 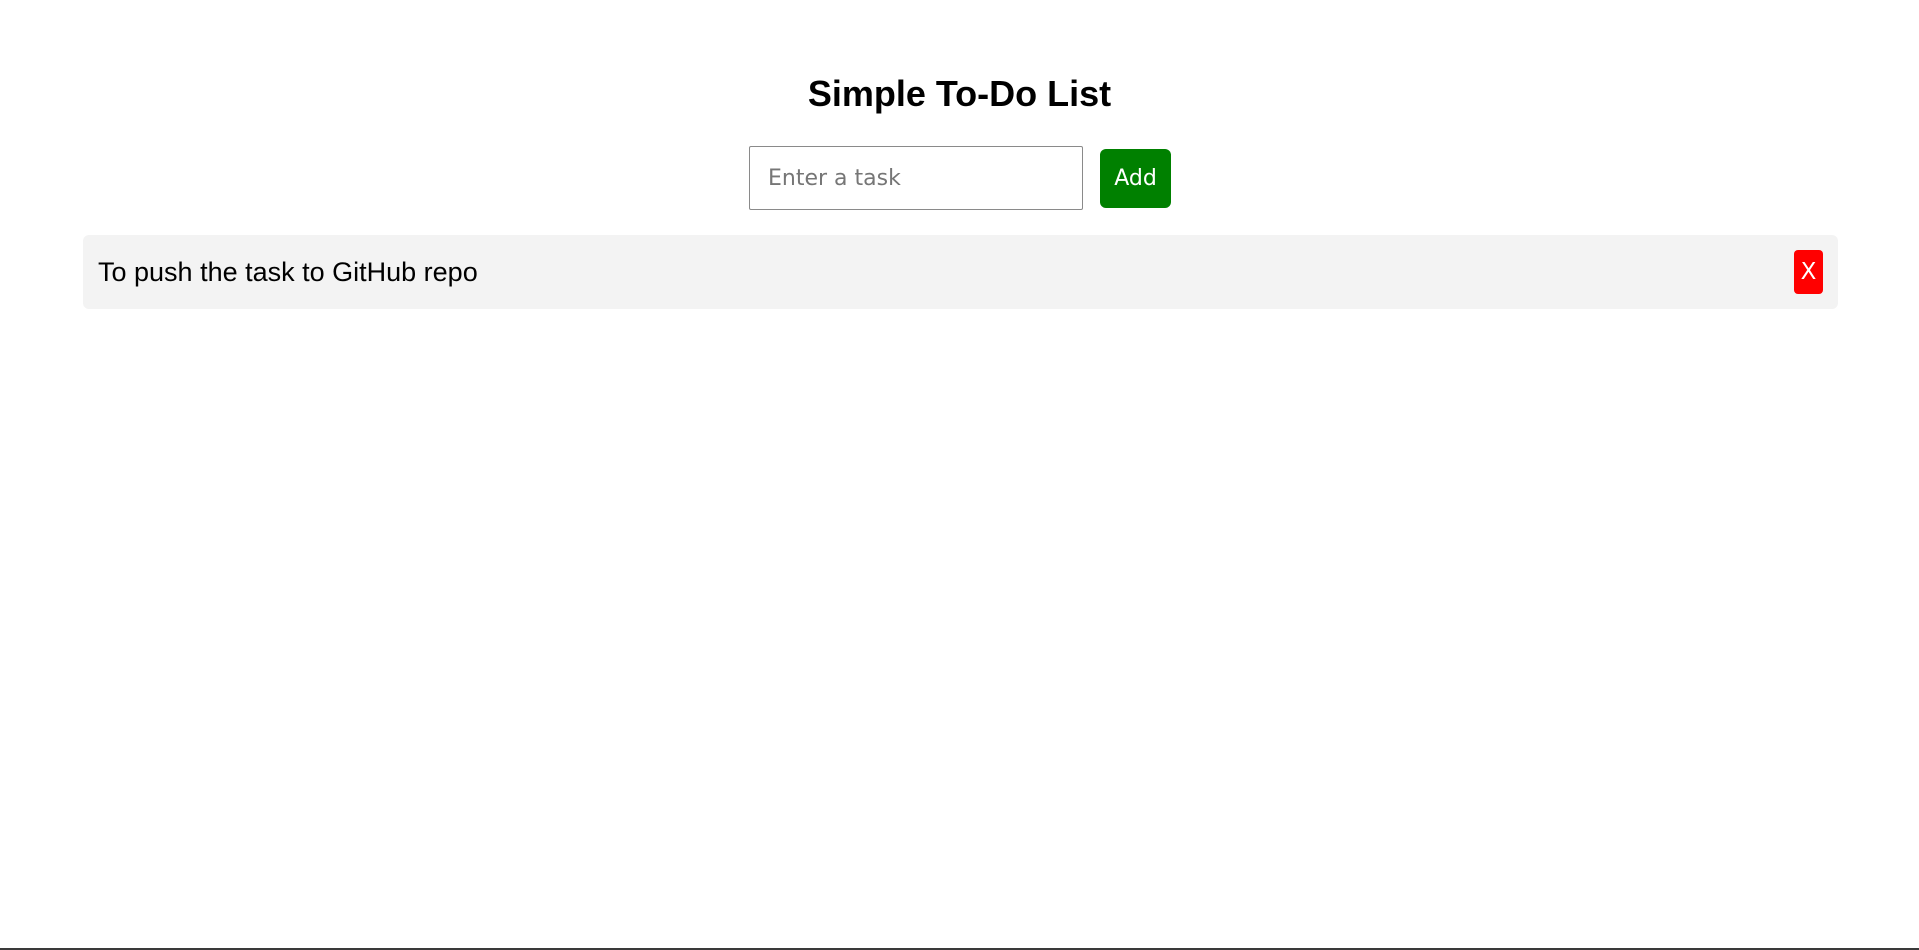 I want to click on page-title: Simple To-Do List, so click(x=959, y=93).